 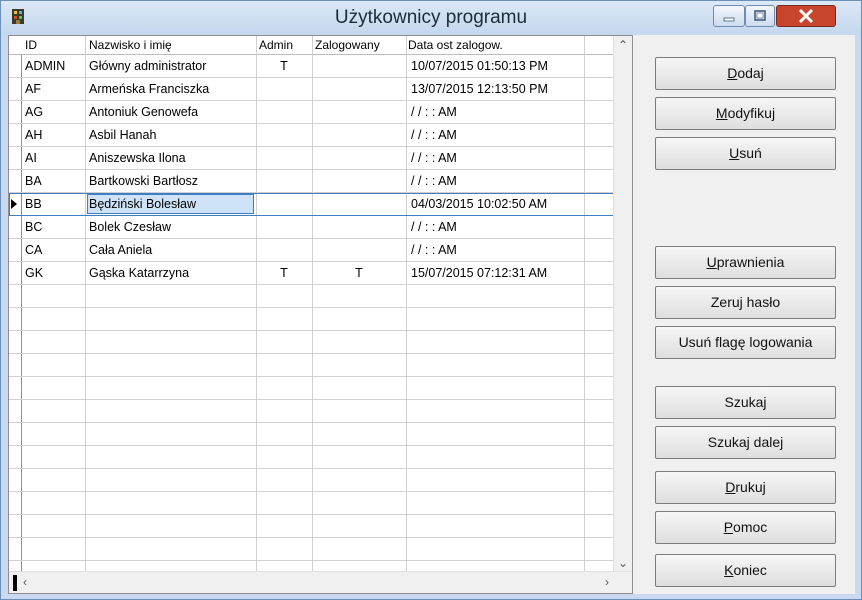 What do you see at coordinates (54, 66) in the screenshot?
I see `cell-id: ADMIN` at bounding box center [54, 66].